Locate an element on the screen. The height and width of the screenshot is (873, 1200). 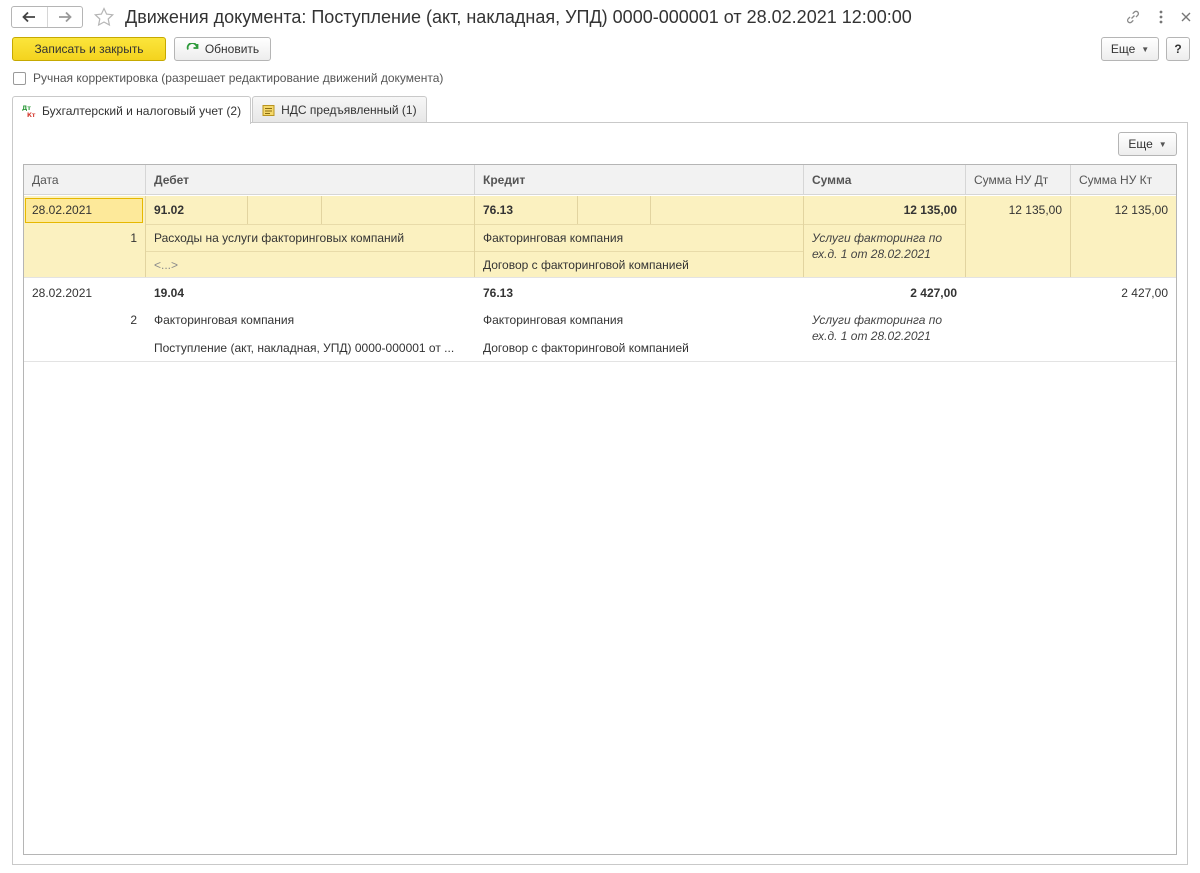
save-and-close-label: Записать и закрыть is located at coordinates (89, 49).